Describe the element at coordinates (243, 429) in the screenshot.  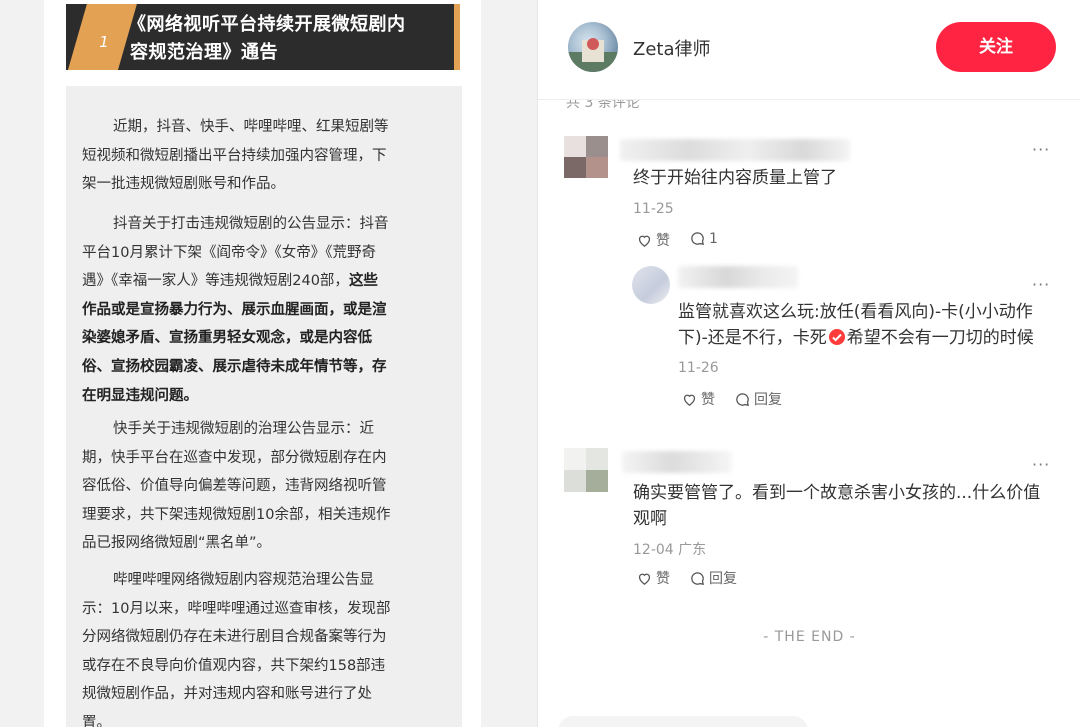
I see `paragraph-line: 快手关于违规微短剧的治理公告显示：近` at that location.